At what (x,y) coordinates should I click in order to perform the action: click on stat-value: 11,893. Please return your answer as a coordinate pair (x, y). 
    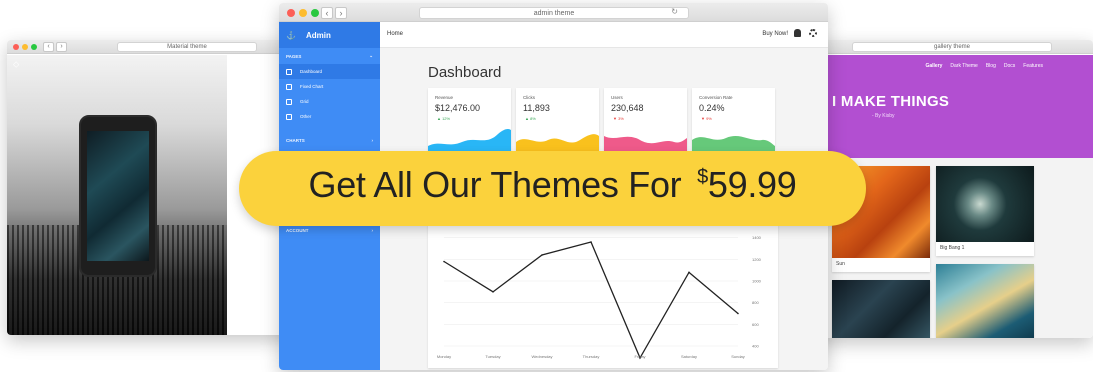
    Looking at the image, I should click on (536, 108).